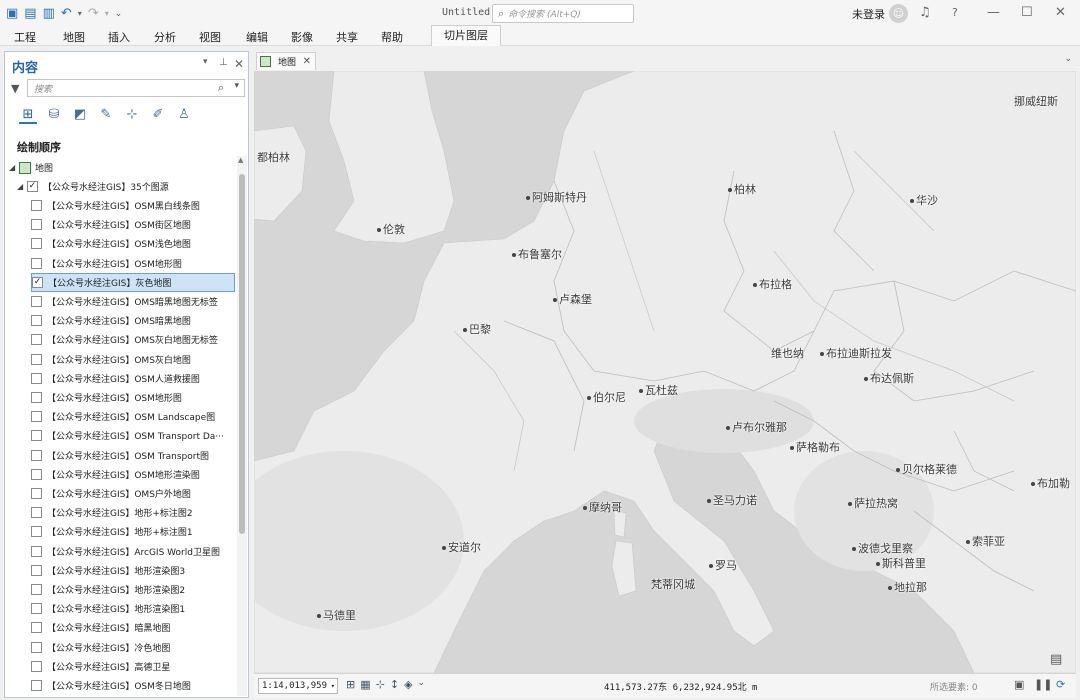 The height and width of the screenshot is (700, 1080). What do you see at coordinates (111, 320) in the screenshot?
I see `layer-item: 【公众号水经注GIS】OMS暗黑地图` at bounding box center [111, 320].